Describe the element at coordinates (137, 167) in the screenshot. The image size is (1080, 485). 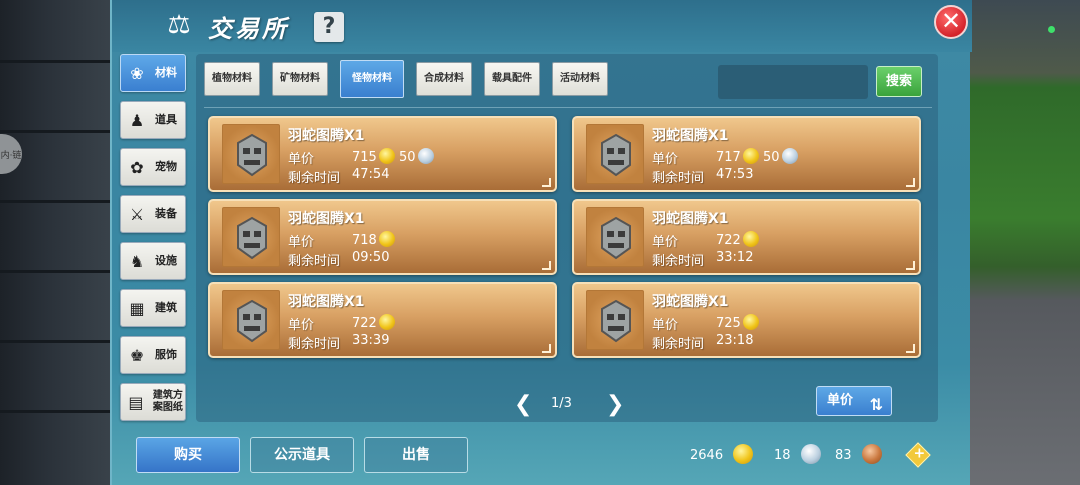
I see `pet-paw-icon: ✿` at that location.